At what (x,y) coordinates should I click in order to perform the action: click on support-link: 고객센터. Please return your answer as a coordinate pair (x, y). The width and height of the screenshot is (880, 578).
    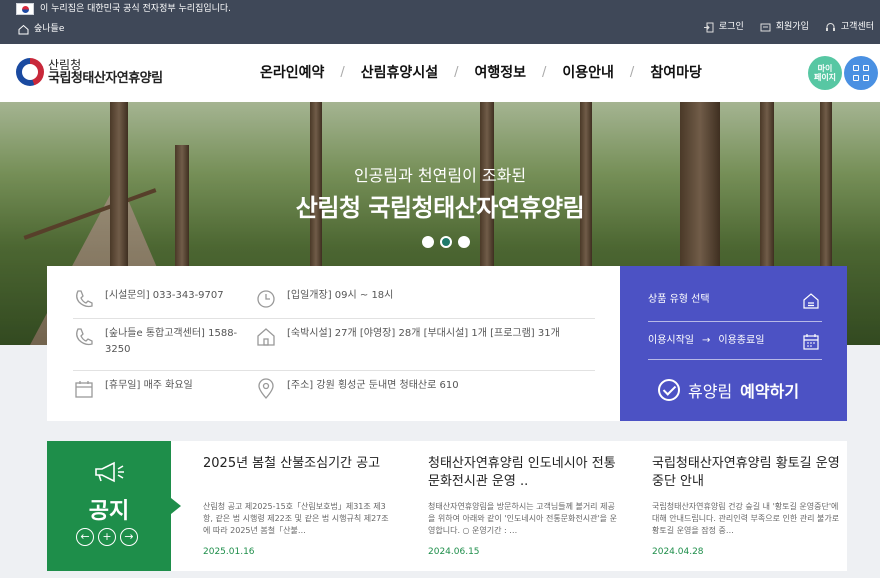
    Looking at the image, I should click on (849, 27).